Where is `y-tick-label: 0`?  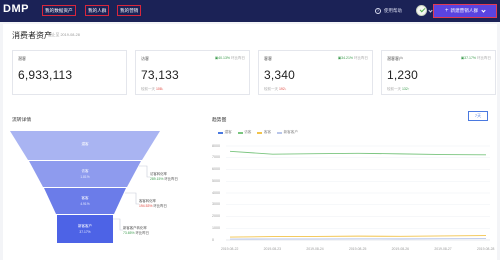
y-tick-label: 0 is located at coordinates (213, 239).